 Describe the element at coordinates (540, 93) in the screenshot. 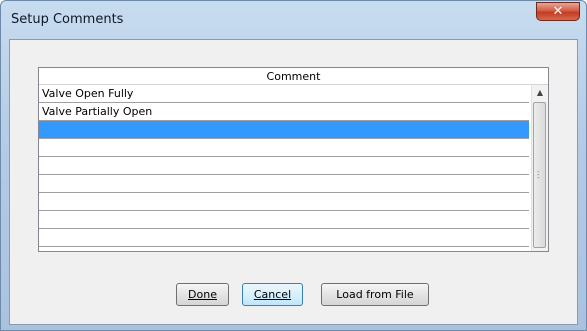

I see `scroll-up-arrow-icon: ▲` at that location.